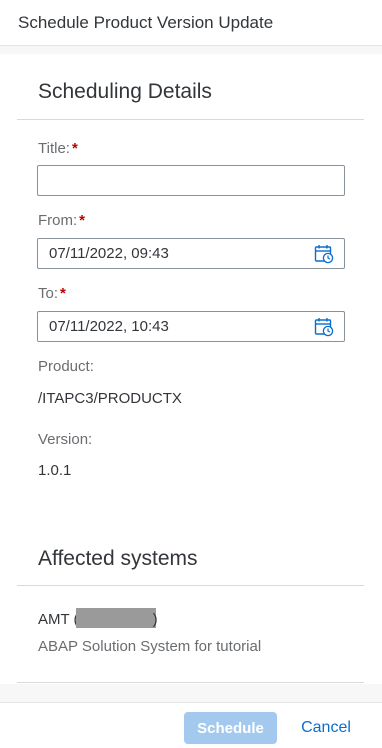 The width and height of the screenshot is (382, 748). Describe the element at coordinates (48, 293) in the screenshot. I see `to-label-text: To:` at that location.